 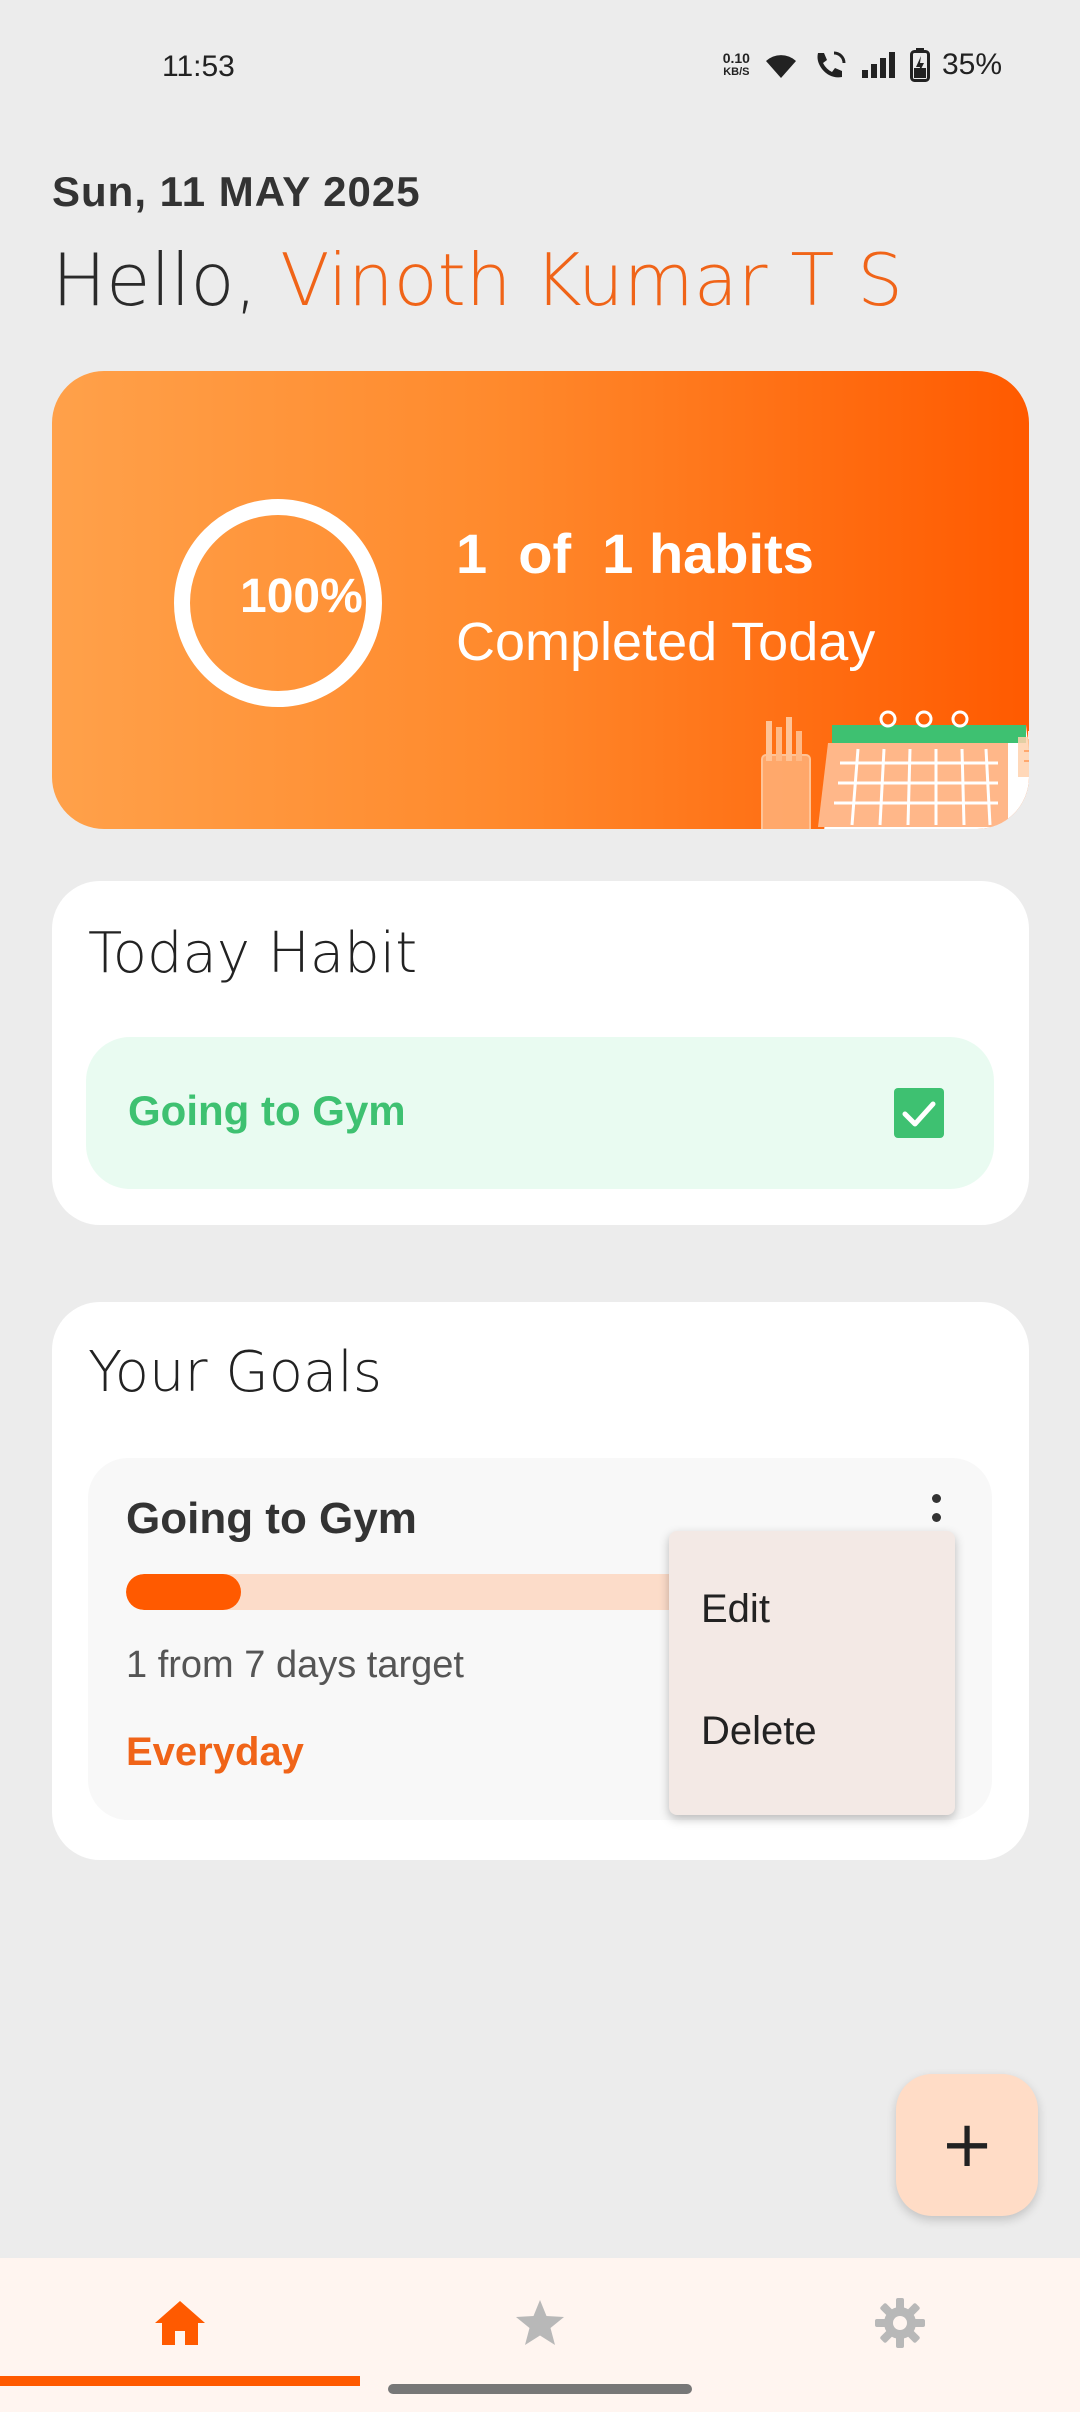 I want to click on calendar-illustration, so click(x=895, y=769).